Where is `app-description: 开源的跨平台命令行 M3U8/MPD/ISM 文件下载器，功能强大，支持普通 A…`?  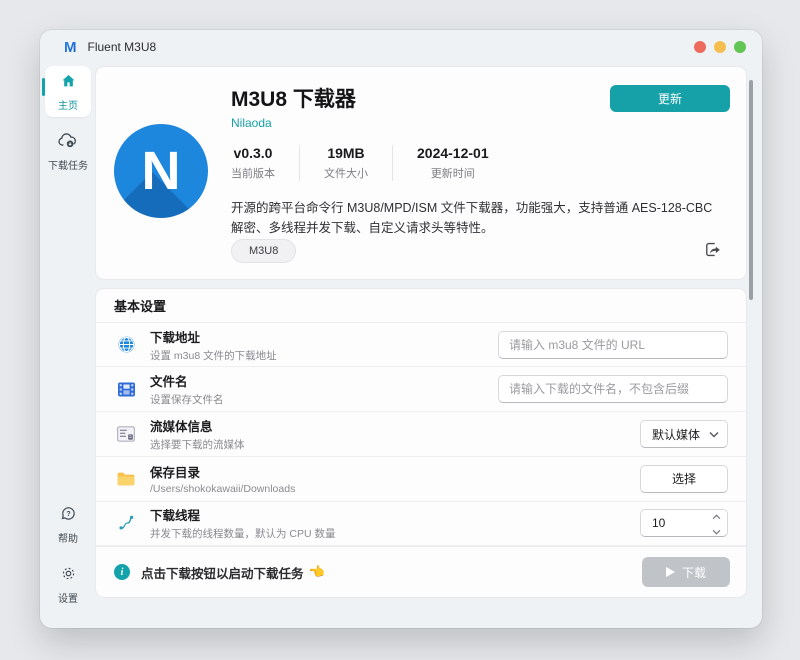 app-description: 开源的跨平台命令行 M3U8/MPD/ISM 文件下载器，功能强大，支持普通 A… is located at coordinates (472, 218).